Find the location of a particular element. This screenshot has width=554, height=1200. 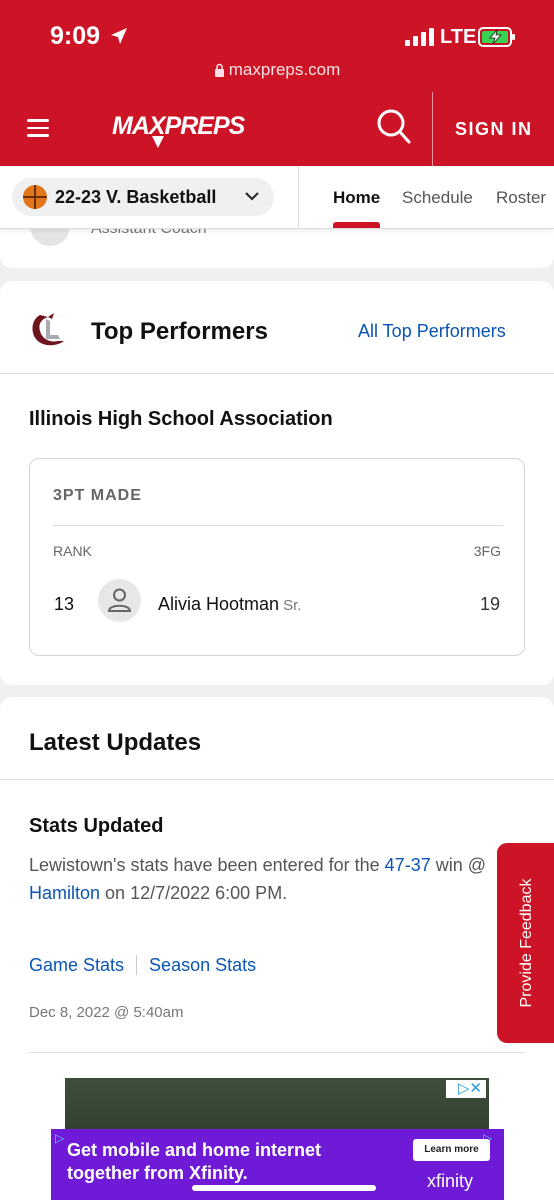

active-tab-indicator is located at coordinates (356, 225).